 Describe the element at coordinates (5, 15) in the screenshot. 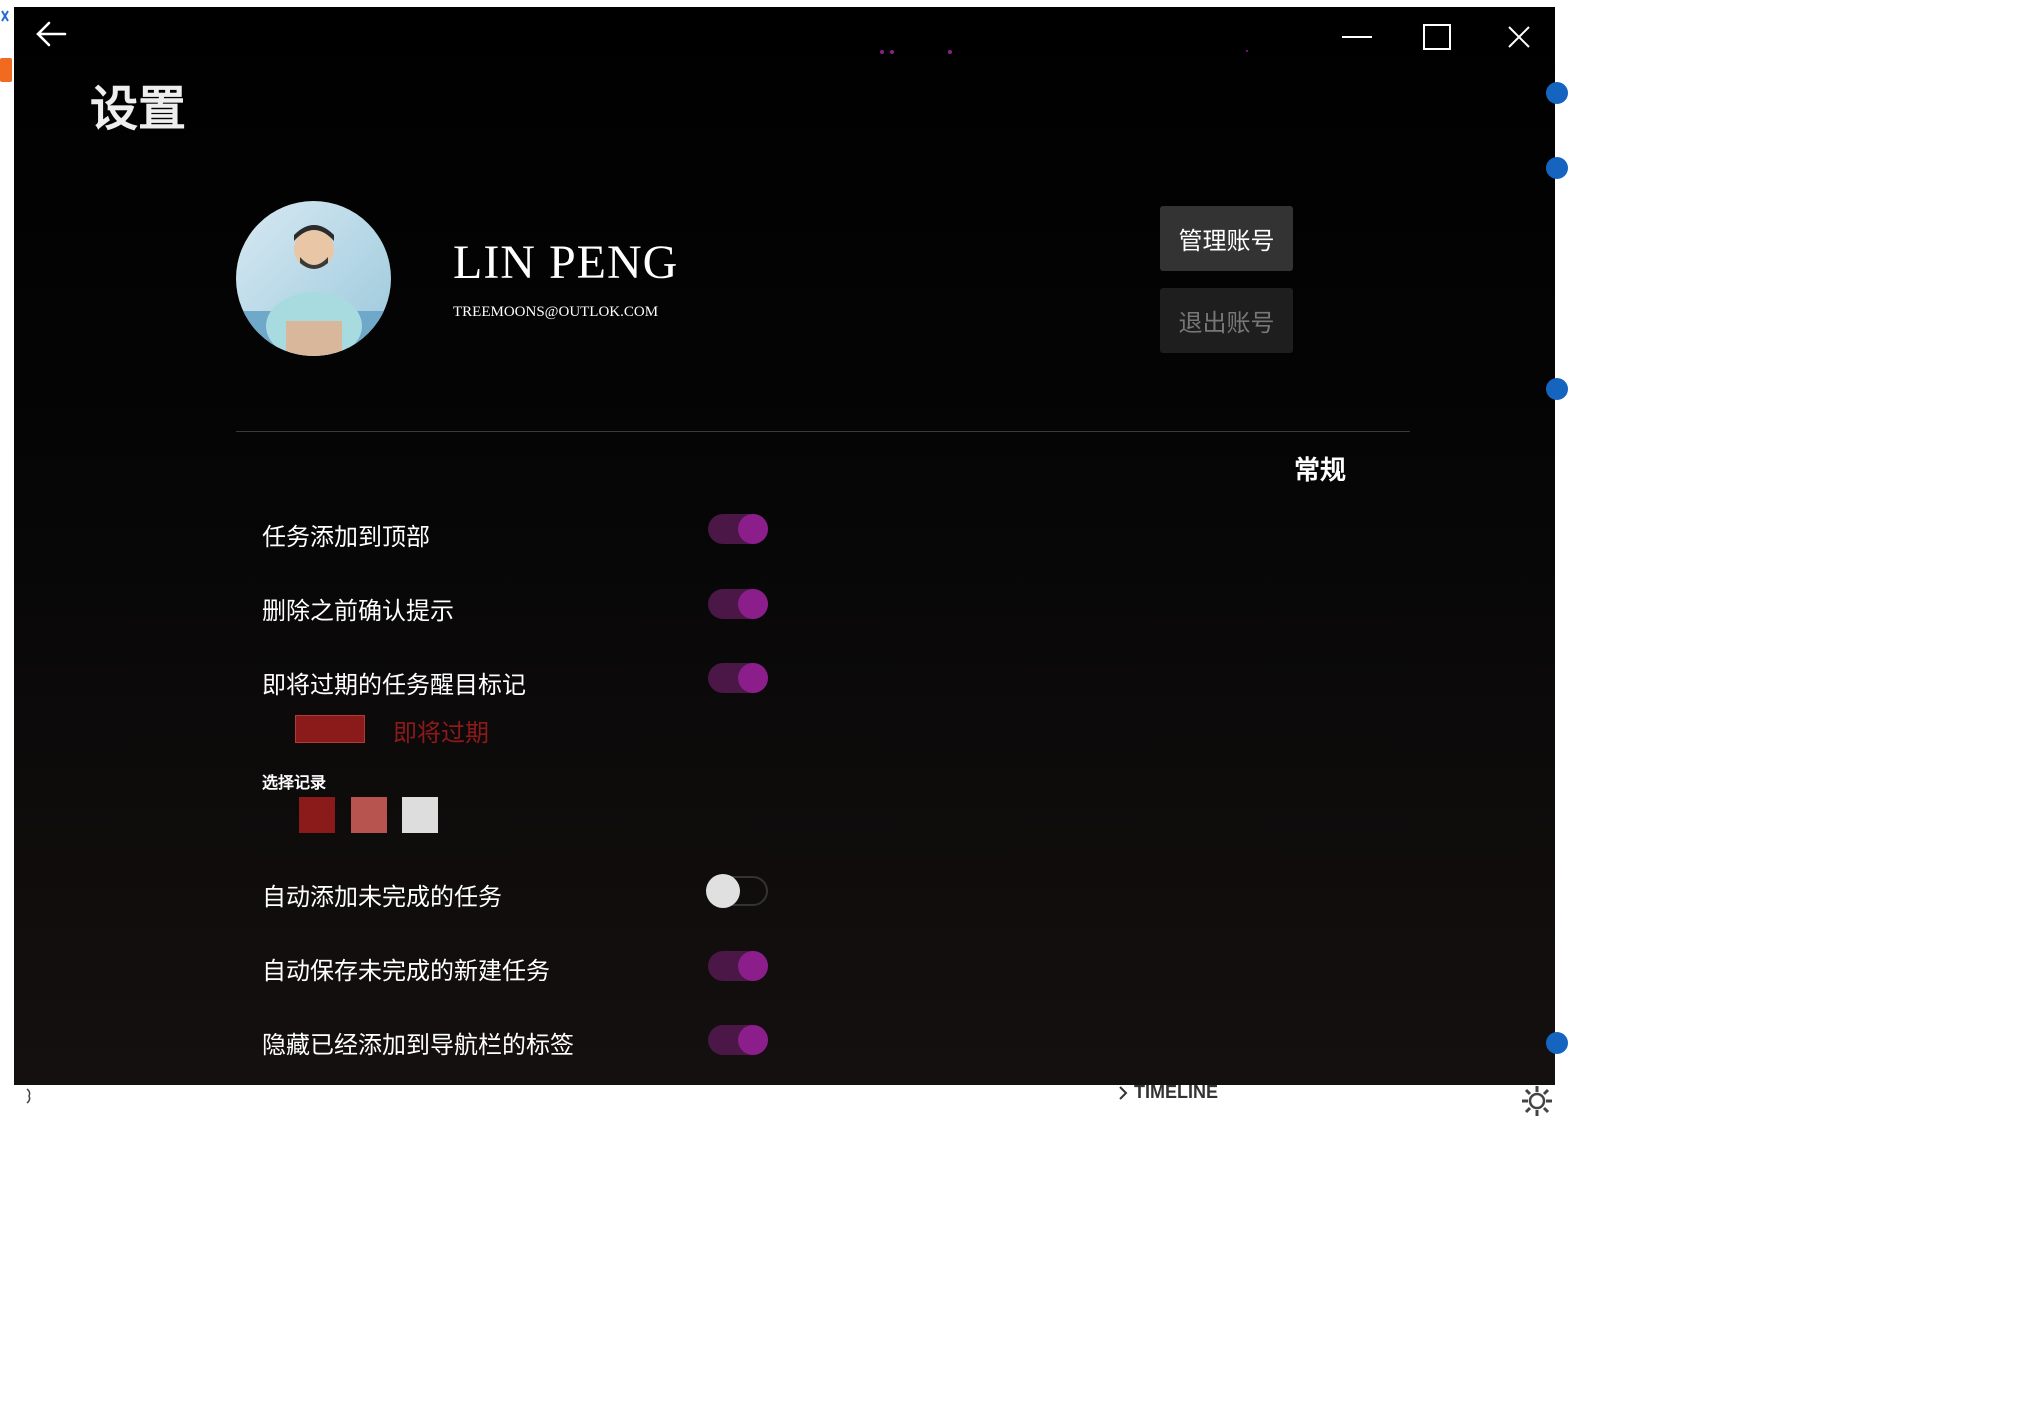

I see `desktop-app-icon-blue` at that location.